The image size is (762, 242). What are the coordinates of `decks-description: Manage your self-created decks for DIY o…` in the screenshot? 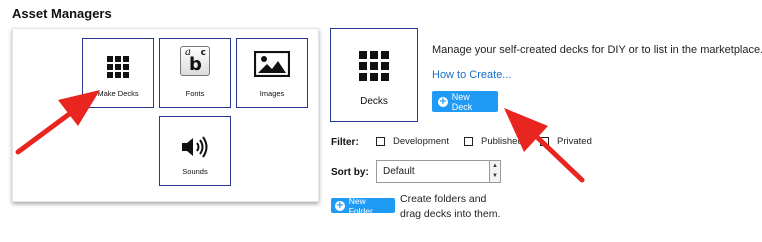 It's located at (597, 50).